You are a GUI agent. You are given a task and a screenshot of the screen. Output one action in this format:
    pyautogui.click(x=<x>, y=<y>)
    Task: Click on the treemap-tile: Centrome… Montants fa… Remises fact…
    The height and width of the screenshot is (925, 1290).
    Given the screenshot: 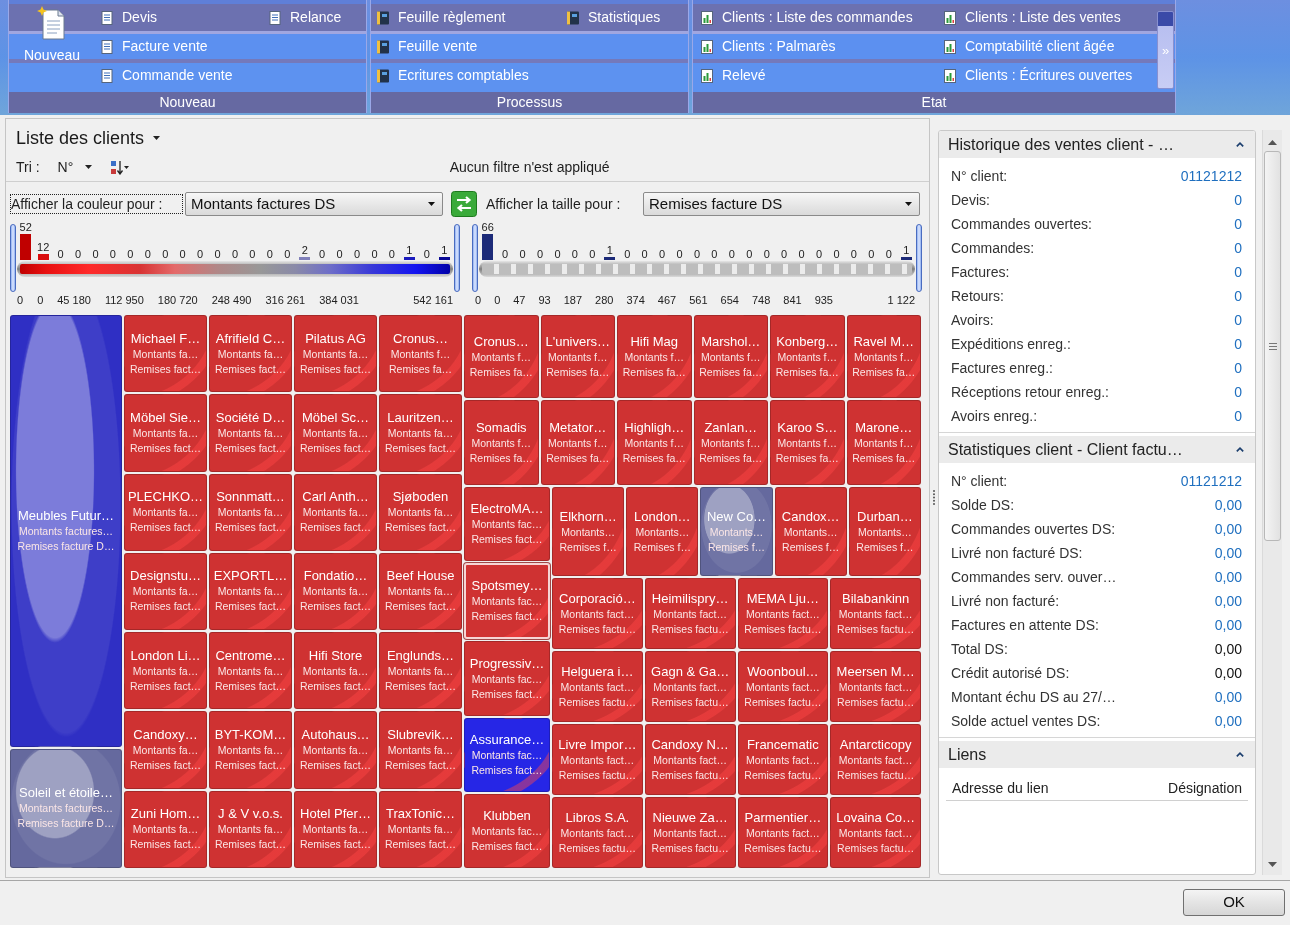 What is the action you would take?
    pyautogui.click(x=250, y=671)
    